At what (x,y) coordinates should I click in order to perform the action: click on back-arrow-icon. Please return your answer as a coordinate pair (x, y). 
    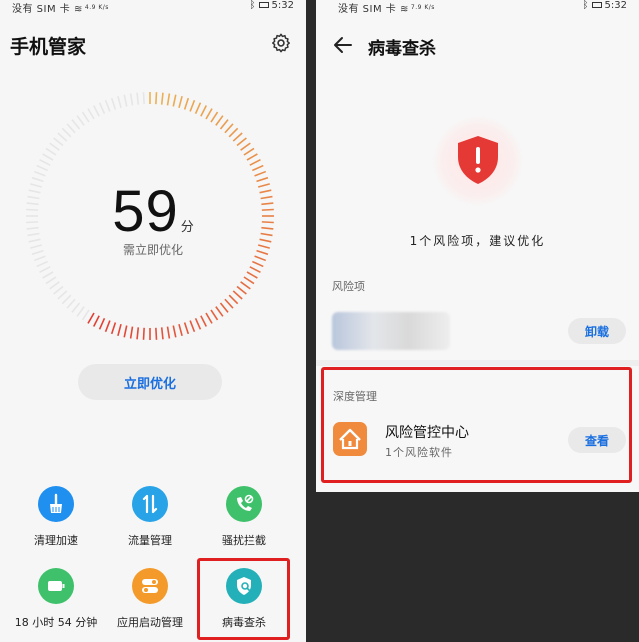
    Looking at the image, I should click on (343, 45).